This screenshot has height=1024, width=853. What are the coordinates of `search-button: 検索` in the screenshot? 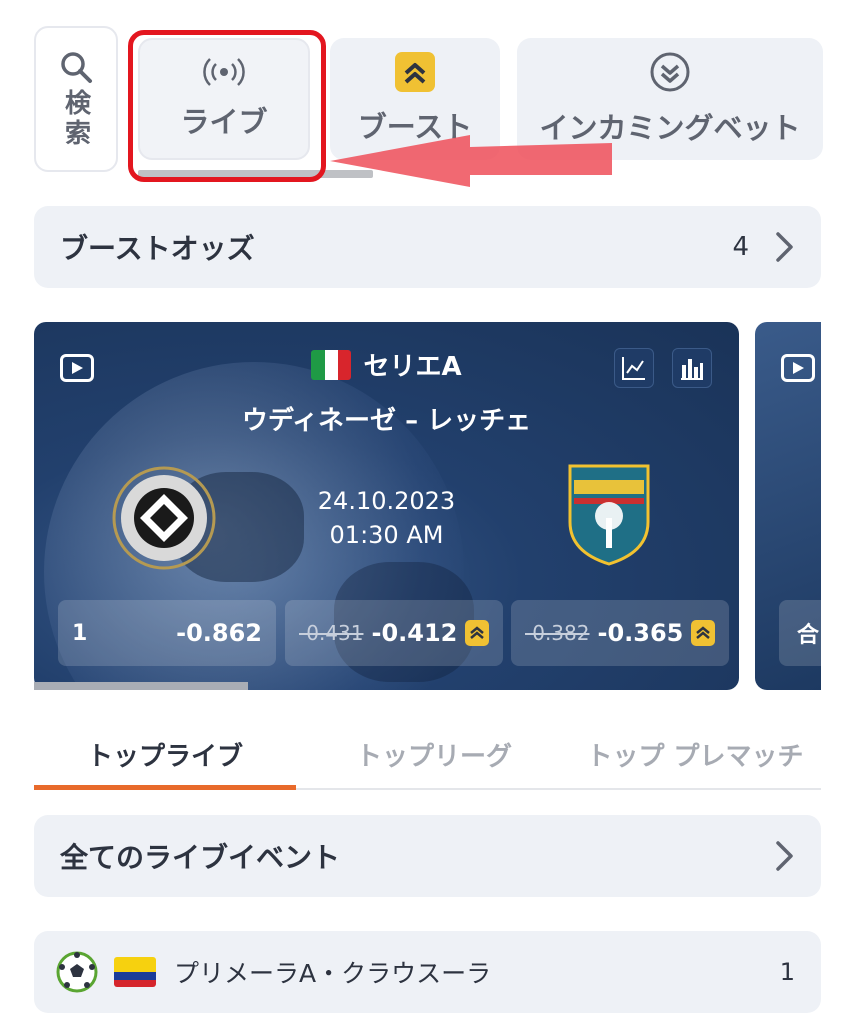 It's located at (76, 99).